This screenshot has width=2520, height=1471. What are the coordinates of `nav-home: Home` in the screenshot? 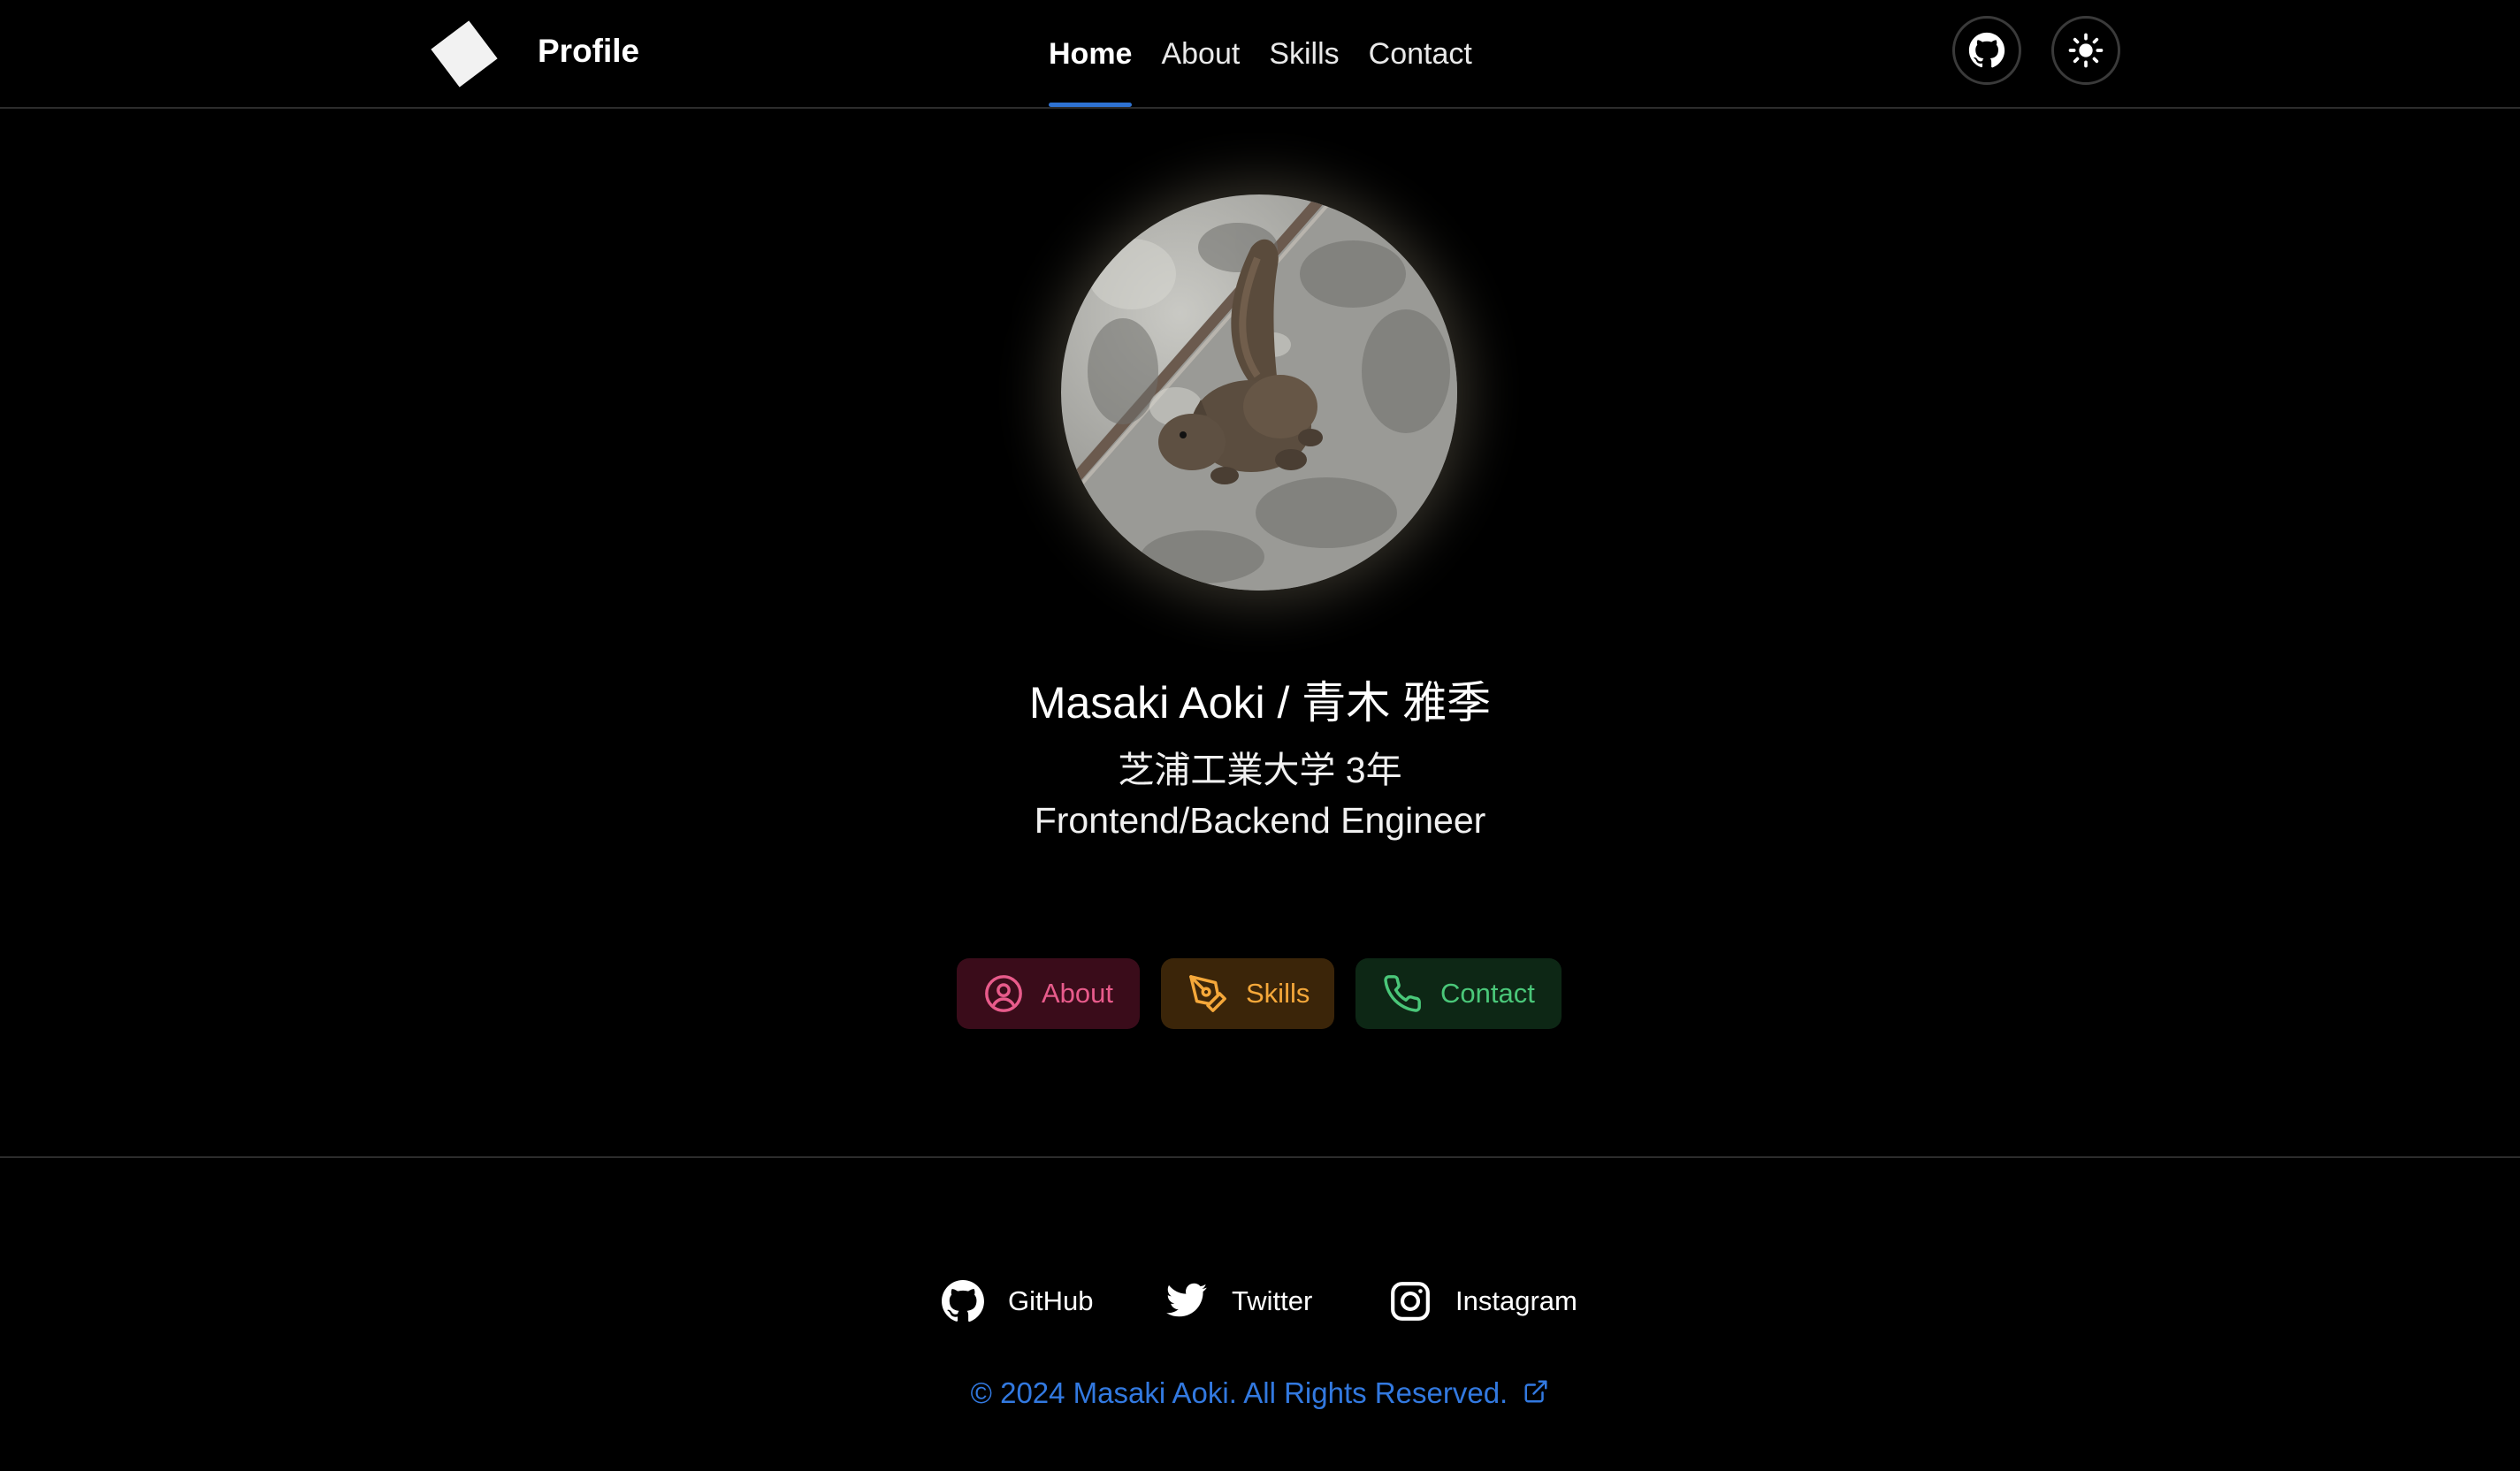 It's located at (1091, 70).